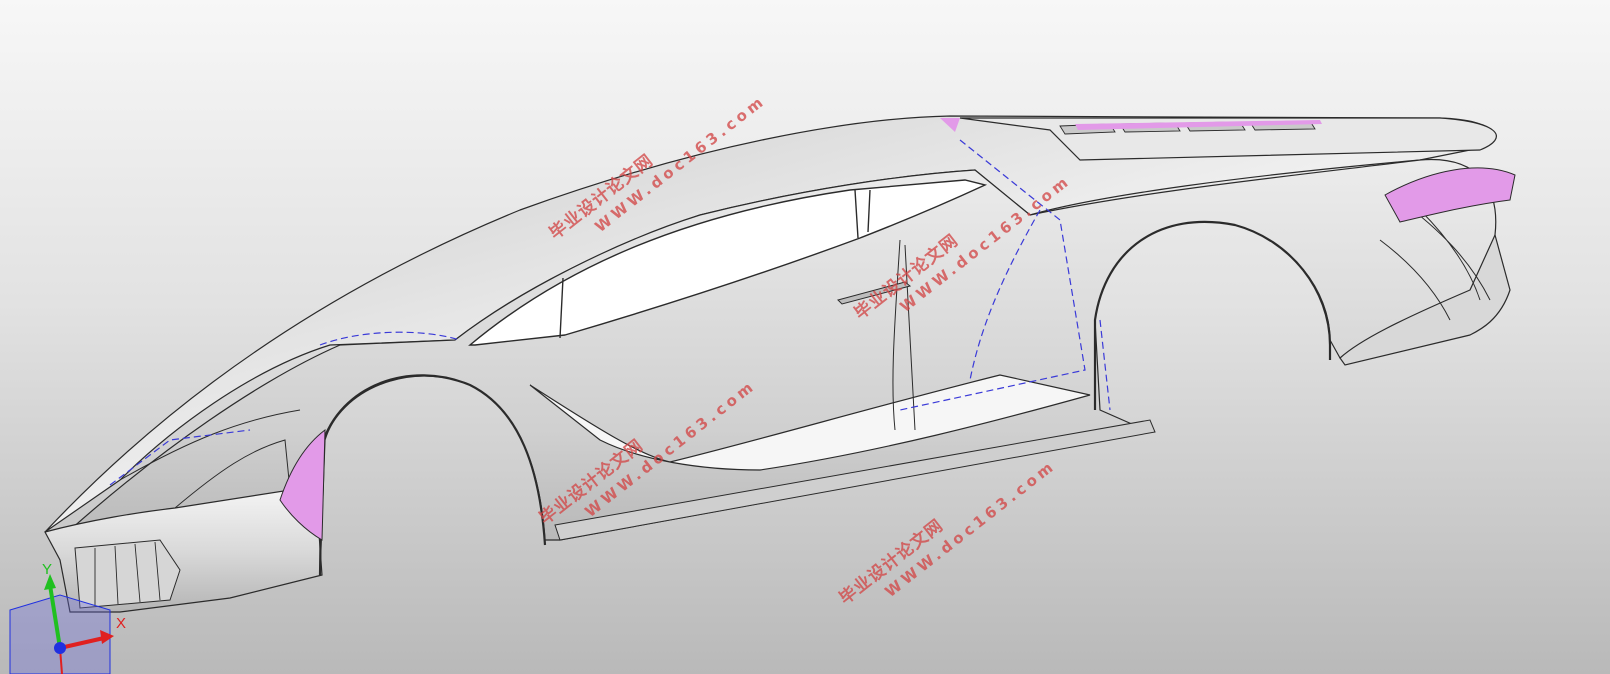 This screenshot has height=674, width=1610. I want to click on axis-triad: Y X, so click(70, 617).